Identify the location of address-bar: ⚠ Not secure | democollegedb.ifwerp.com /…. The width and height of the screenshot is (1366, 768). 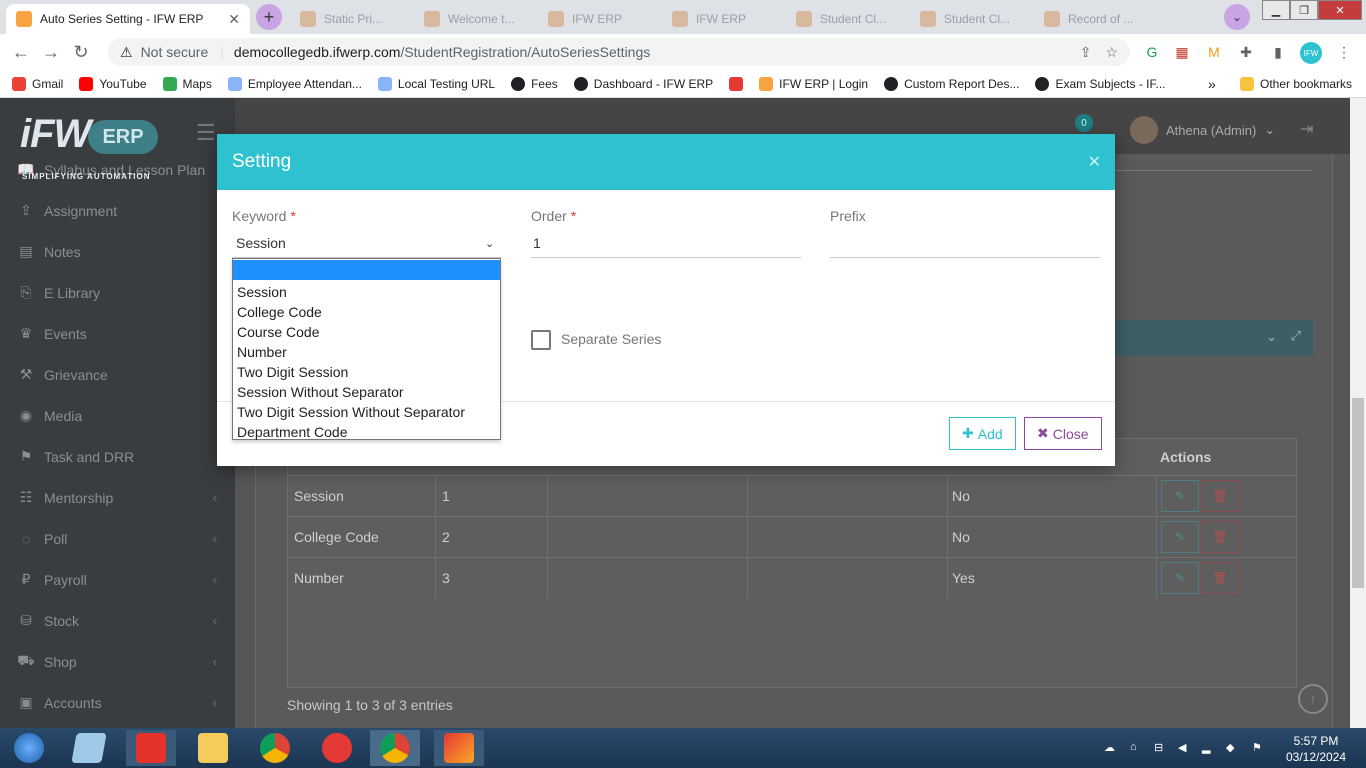
(619, 52).